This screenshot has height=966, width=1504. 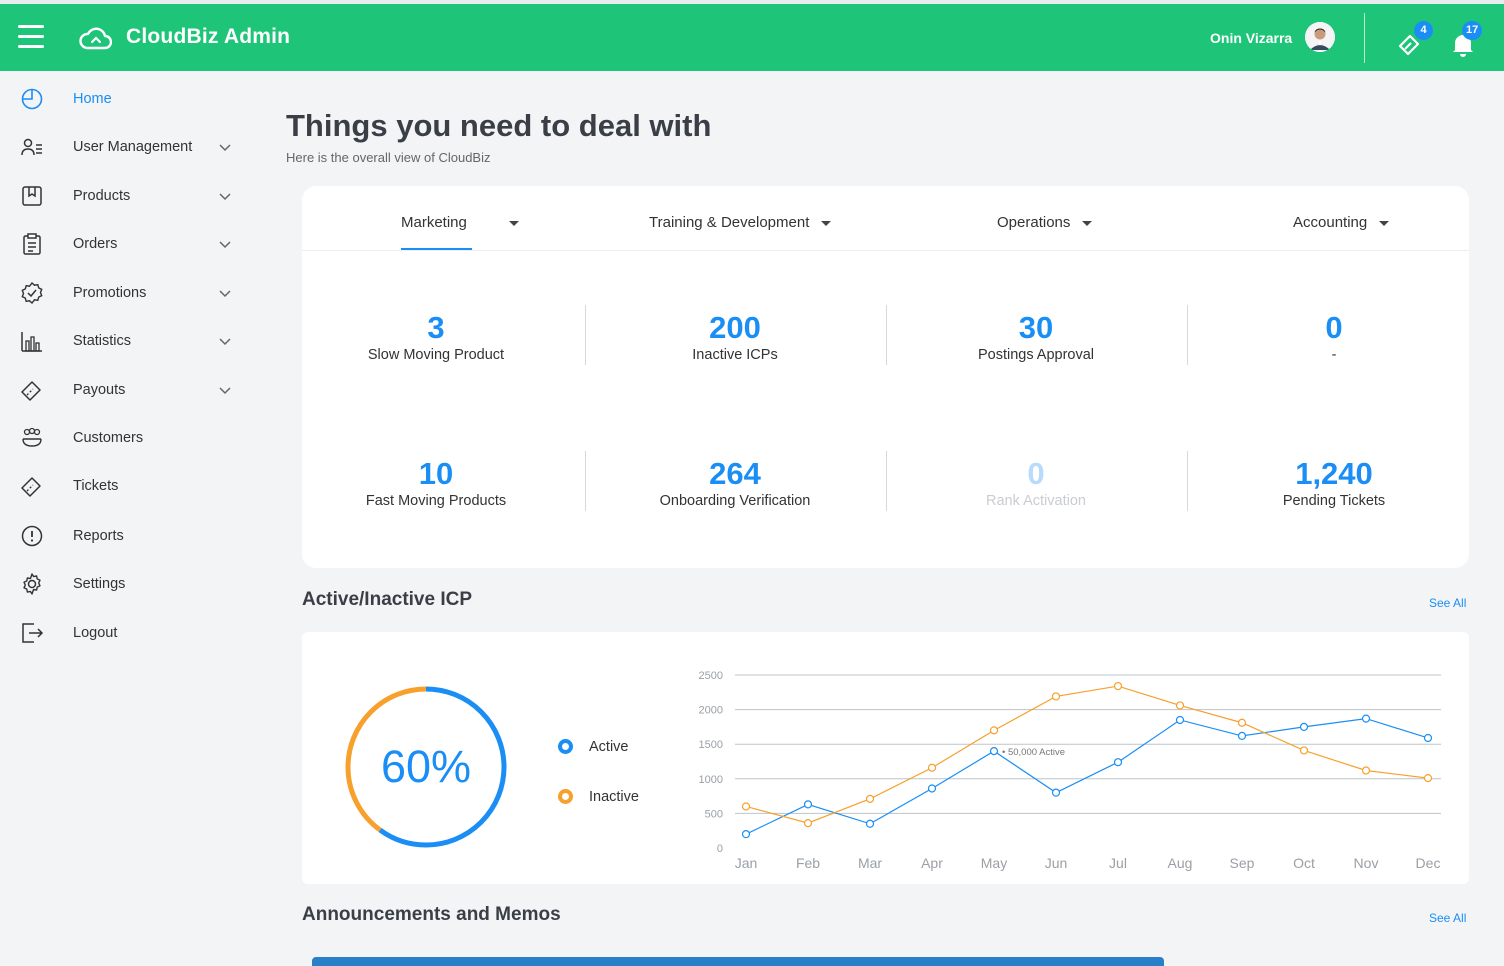 What do you see at coordinates (752, 37) in the screenshot?
I see `top-bar: CloudBiz Admin Onin Vizarra 4 17` at bounding box center [752, 37].